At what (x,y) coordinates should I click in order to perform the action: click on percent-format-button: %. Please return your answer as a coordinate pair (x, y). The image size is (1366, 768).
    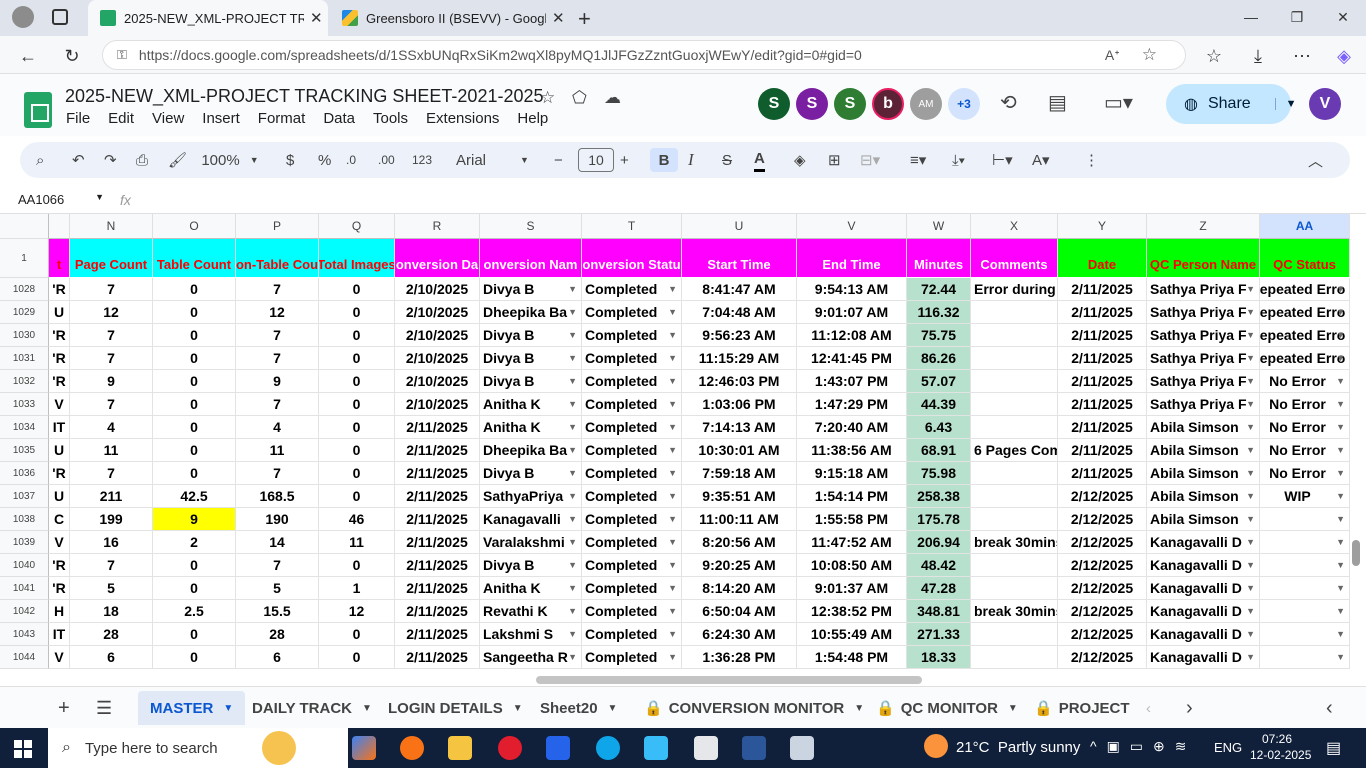
    Looking at the image, I should click on (324, 160).